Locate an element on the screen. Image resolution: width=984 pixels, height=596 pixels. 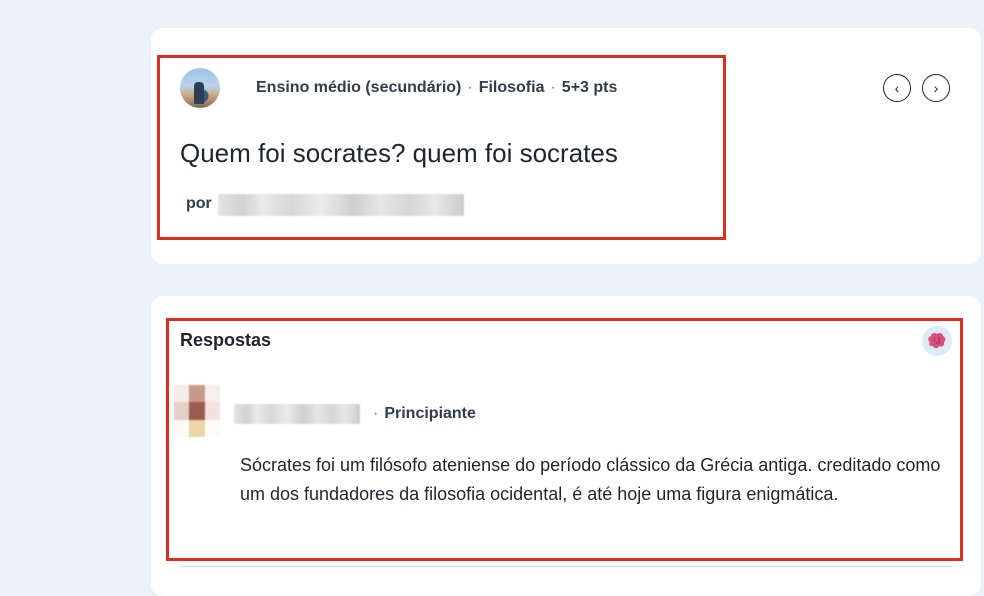
previous-question-button: ‹ is located at coordinates (897, 88).